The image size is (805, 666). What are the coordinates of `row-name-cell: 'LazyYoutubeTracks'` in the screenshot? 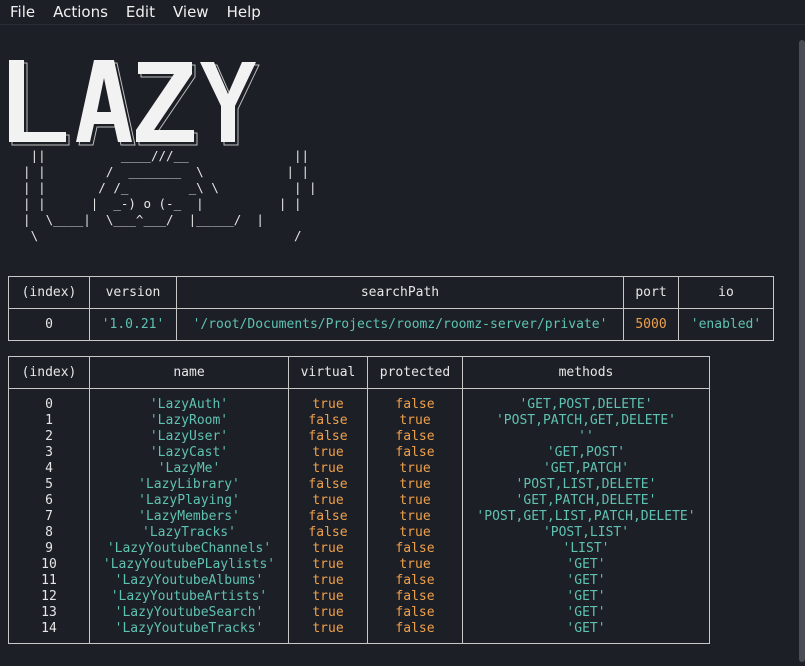 It's located at (189, 628).